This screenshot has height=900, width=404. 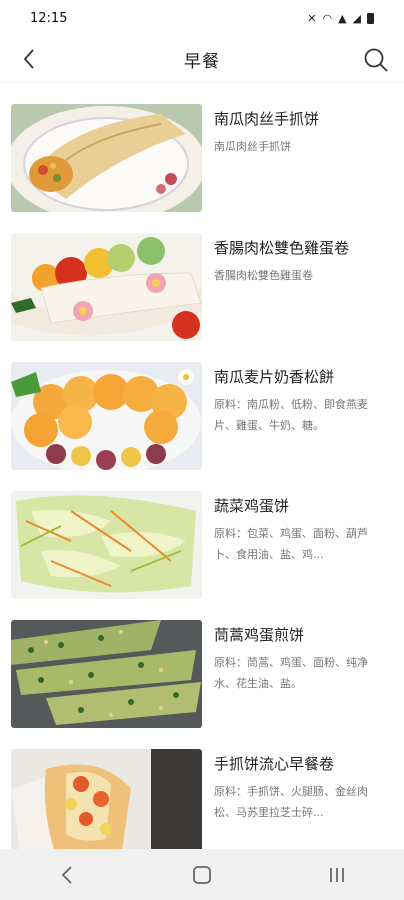 What do you see at coordinates (282, 248) in the screenshot?
I see `recipe-name: 香腸肉松雙色雞蛋卷` at bounding box center [282, 248].